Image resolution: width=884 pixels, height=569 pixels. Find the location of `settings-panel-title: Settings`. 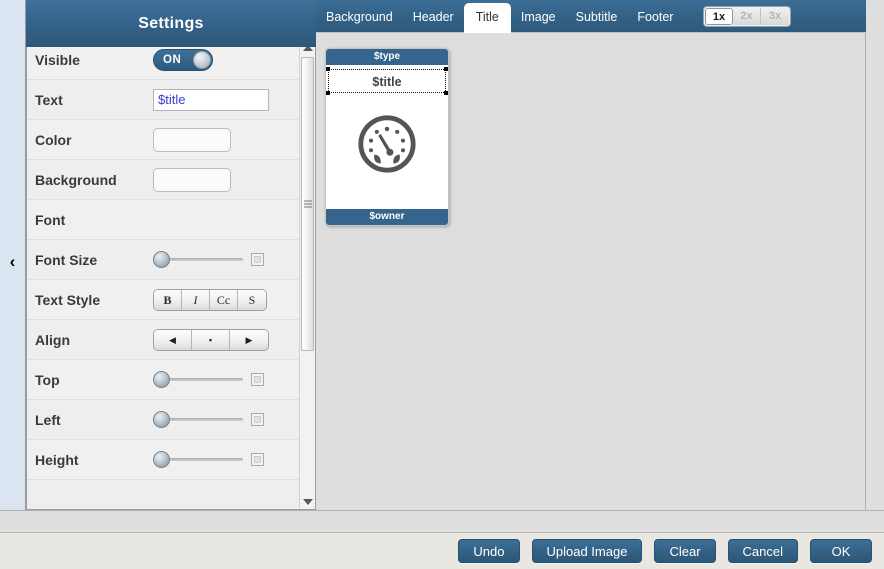

settings-panel-title: Settings is located at coordinates (171, 23).